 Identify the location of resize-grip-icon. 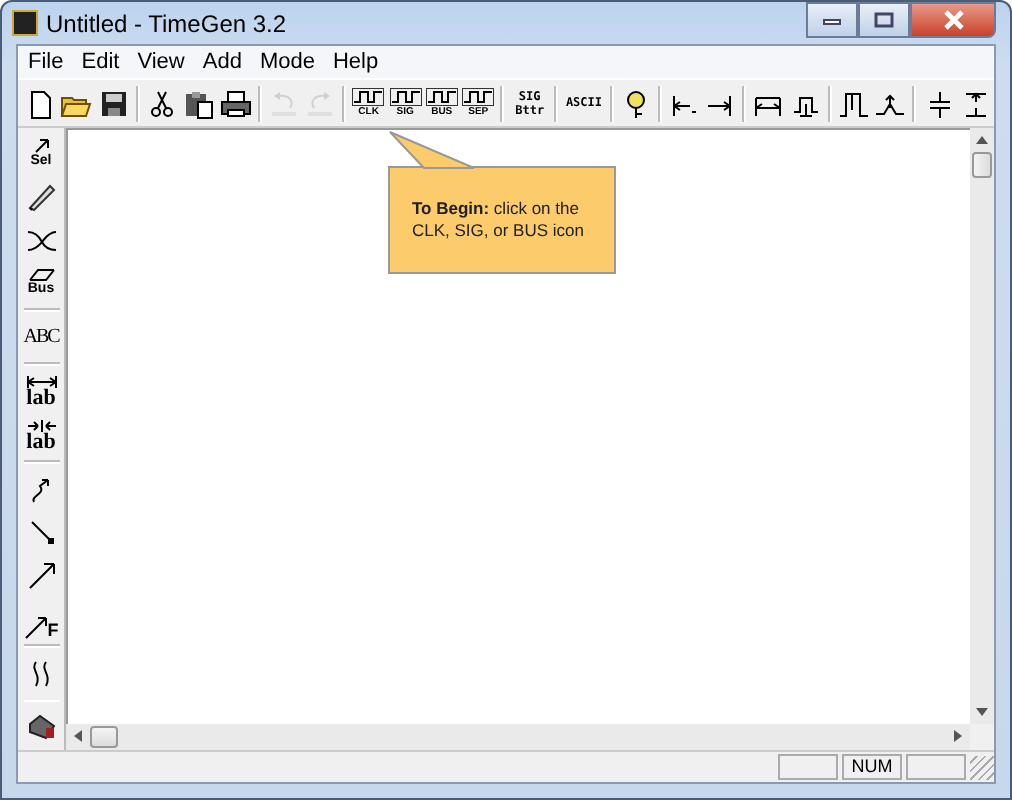
(982, 767).